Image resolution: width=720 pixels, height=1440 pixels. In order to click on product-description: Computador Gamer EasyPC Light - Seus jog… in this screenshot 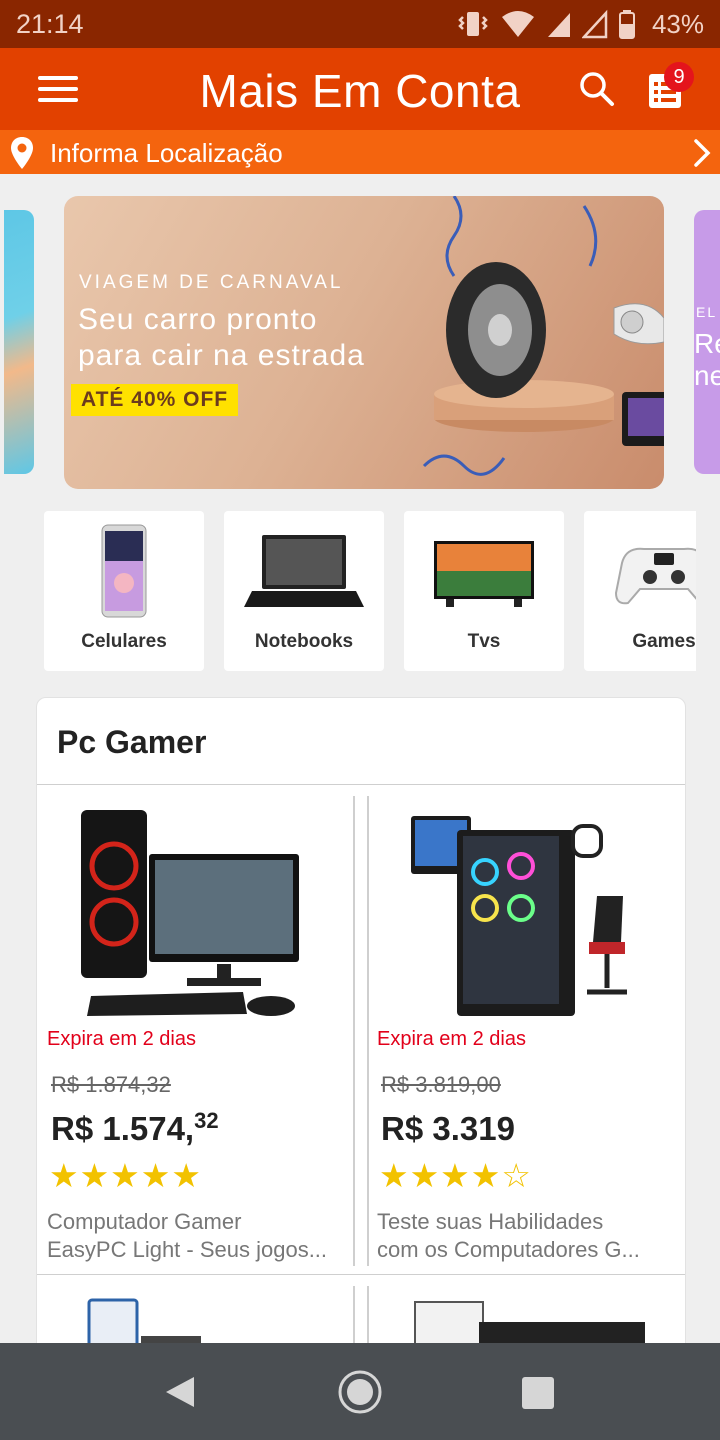, I will do `click(192, 1236)`.